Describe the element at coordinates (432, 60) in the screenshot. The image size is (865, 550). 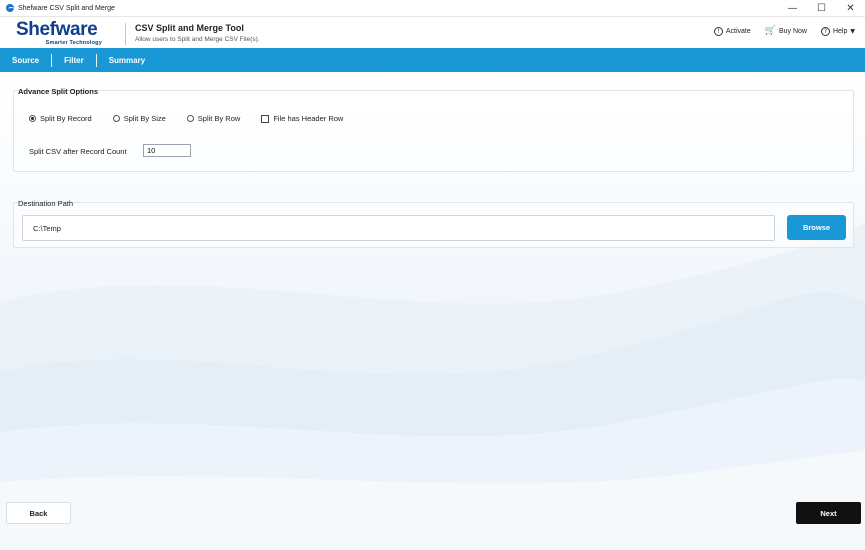
I see `nav-bar: Source Filter Summary` at that location.